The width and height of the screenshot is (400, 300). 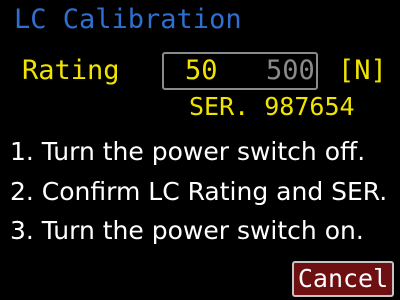 What do you see at coordinates (343, 279) in the screenshot?
I see `cancel-button: Cancel` at bounding box center [343, 279].